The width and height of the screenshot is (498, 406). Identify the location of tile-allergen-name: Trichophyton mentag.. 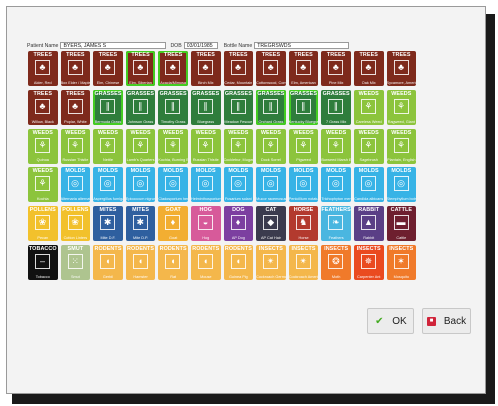
(336, 199).